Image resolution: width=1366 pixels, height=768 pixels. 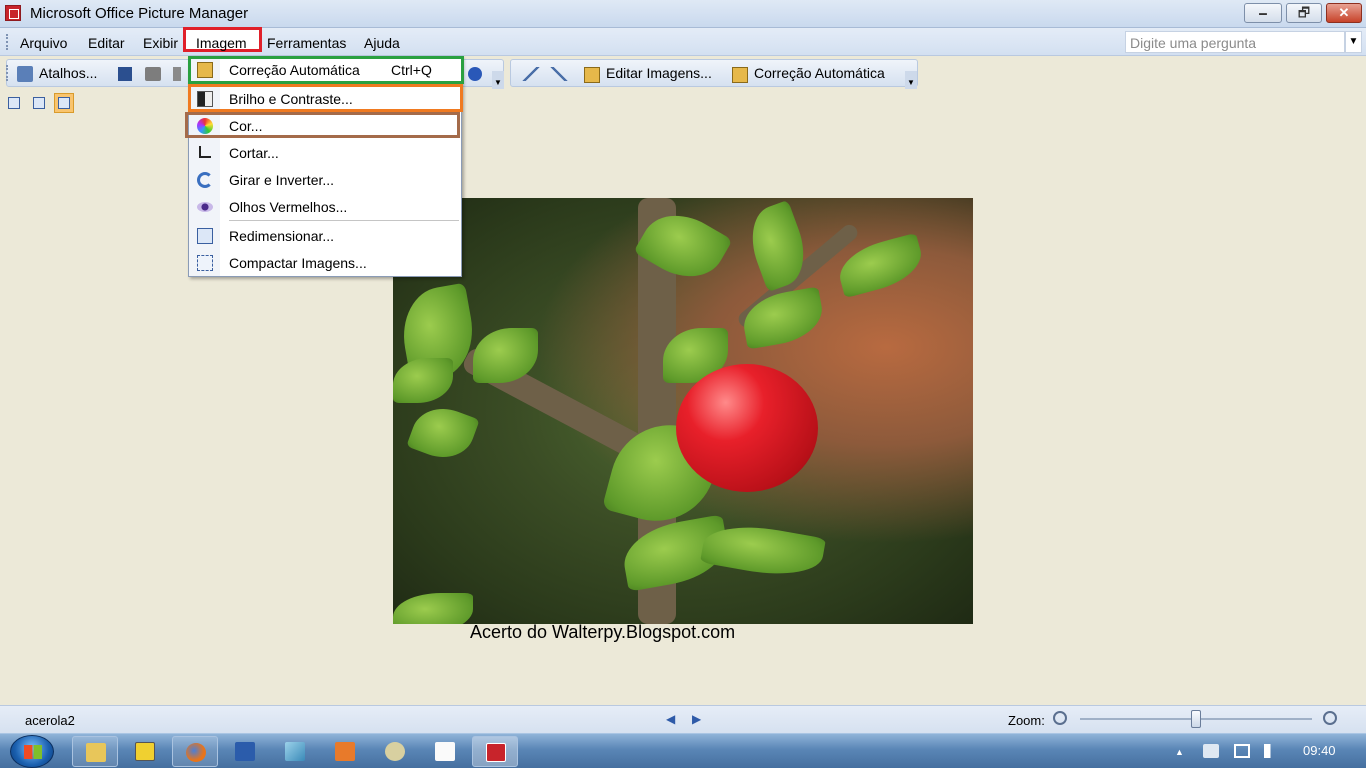 I want to click on resize-icon, so click(x=205, y=236).